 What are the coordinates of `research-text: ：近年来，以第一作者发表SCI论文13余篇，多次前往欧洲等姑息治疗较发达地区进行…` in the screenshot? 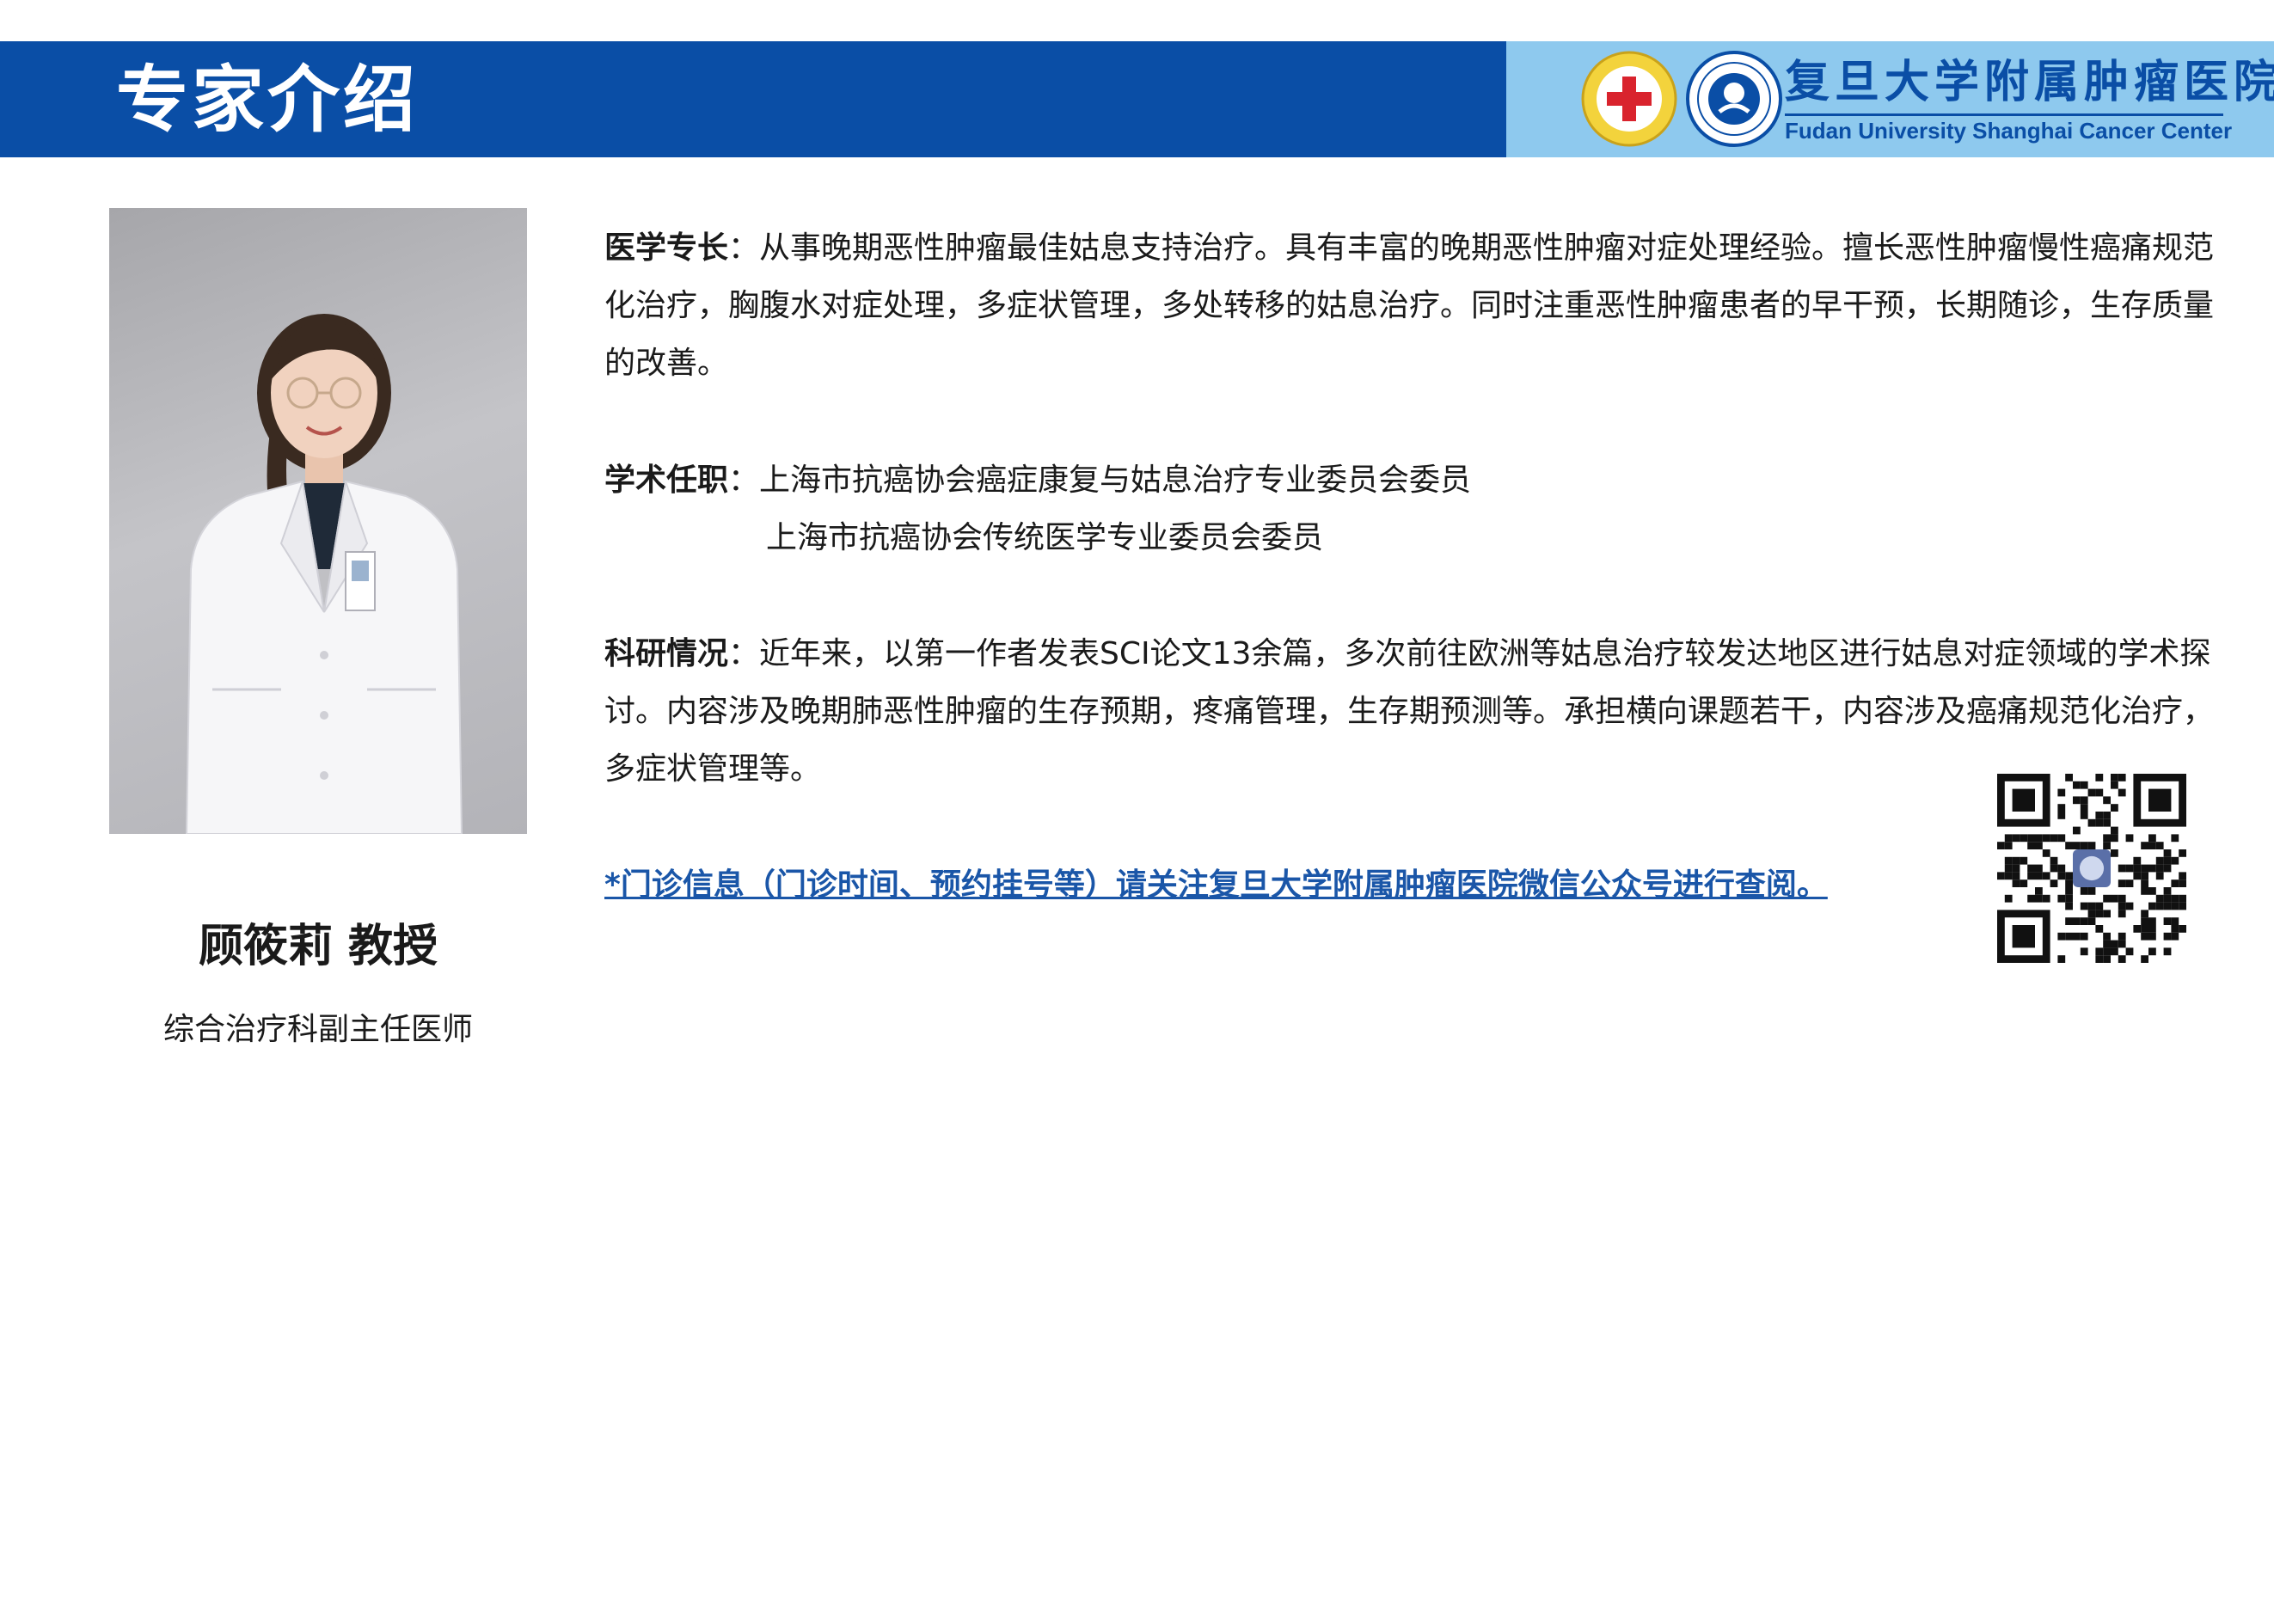 It's located at (1409, 711).